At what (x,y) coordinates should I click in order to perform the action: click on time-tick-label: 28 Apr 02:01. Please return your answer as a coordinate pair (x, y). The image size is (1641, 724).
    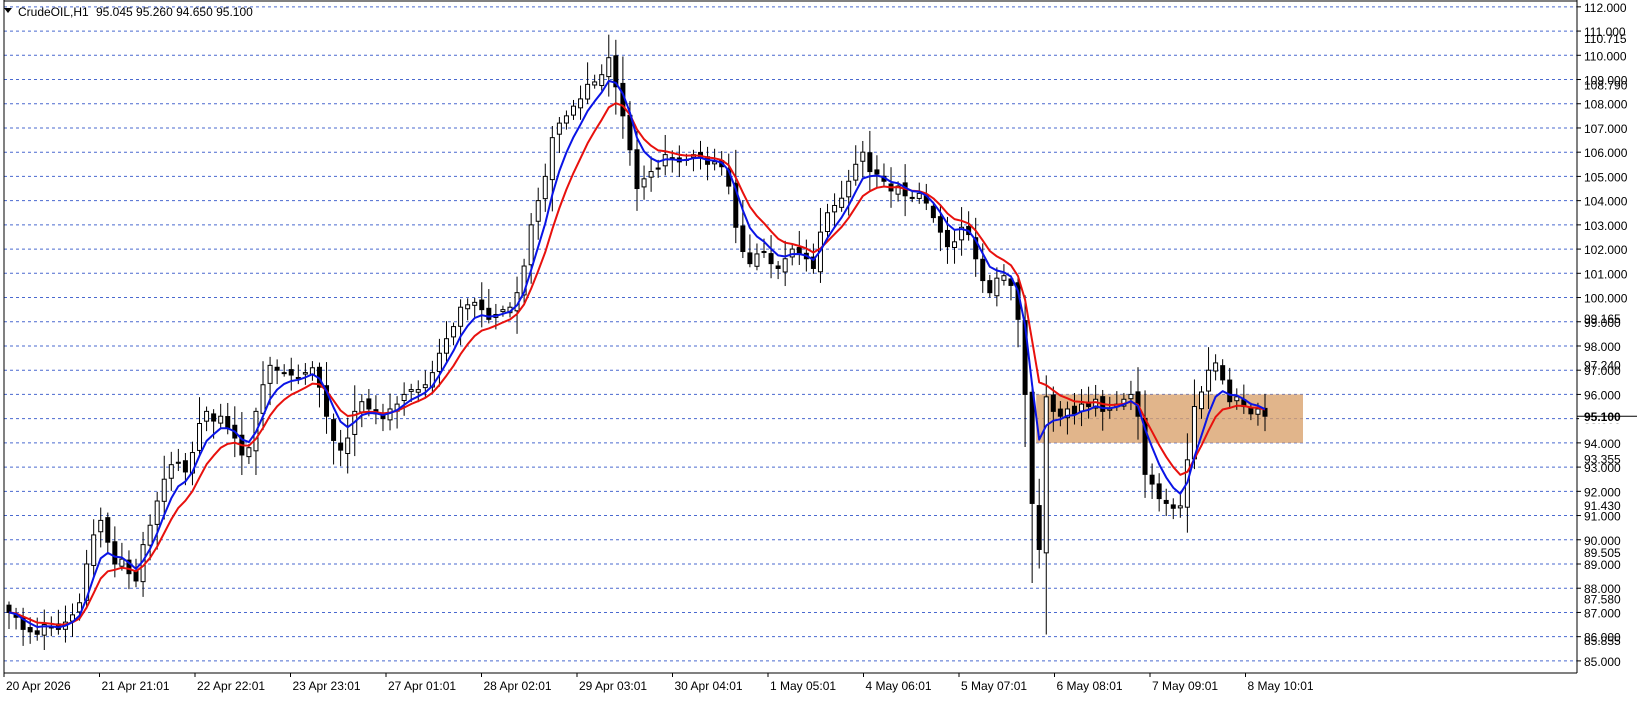
    Looking at the image, I should click on (518, 686).